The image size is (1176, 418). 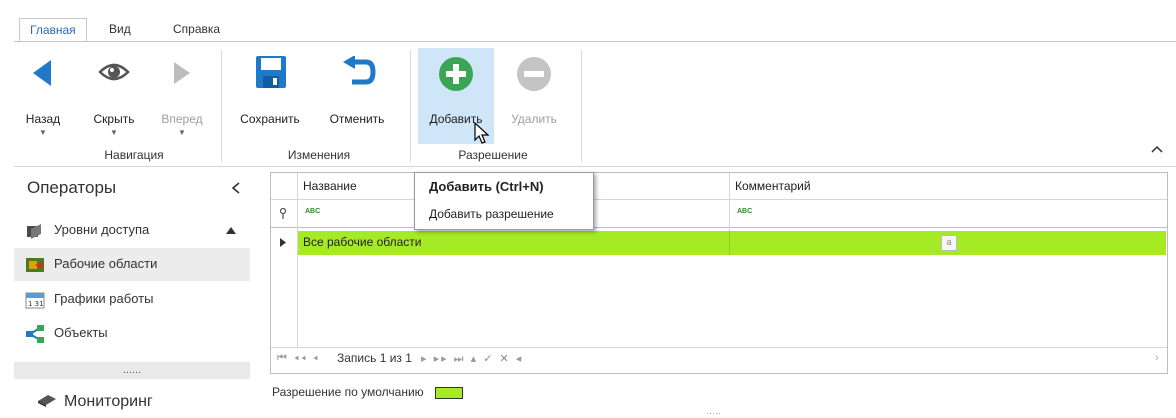 What do you see at coordinates (1157, 358) in the screenshot?
I see `scroll-right-icon: ›` at bounding box center [1157, 358].